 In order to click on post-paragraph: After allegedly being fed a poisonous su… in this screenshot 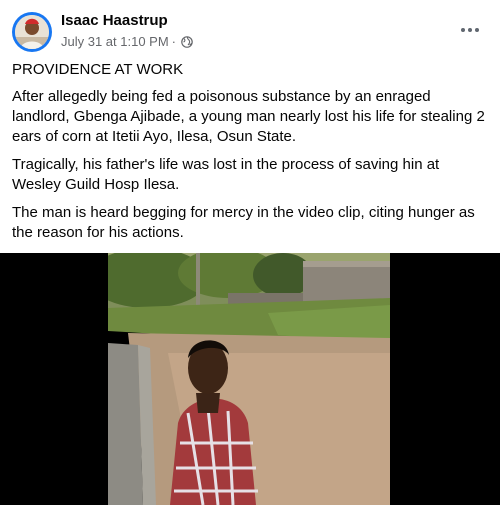, I will do `click(248, 116)`.